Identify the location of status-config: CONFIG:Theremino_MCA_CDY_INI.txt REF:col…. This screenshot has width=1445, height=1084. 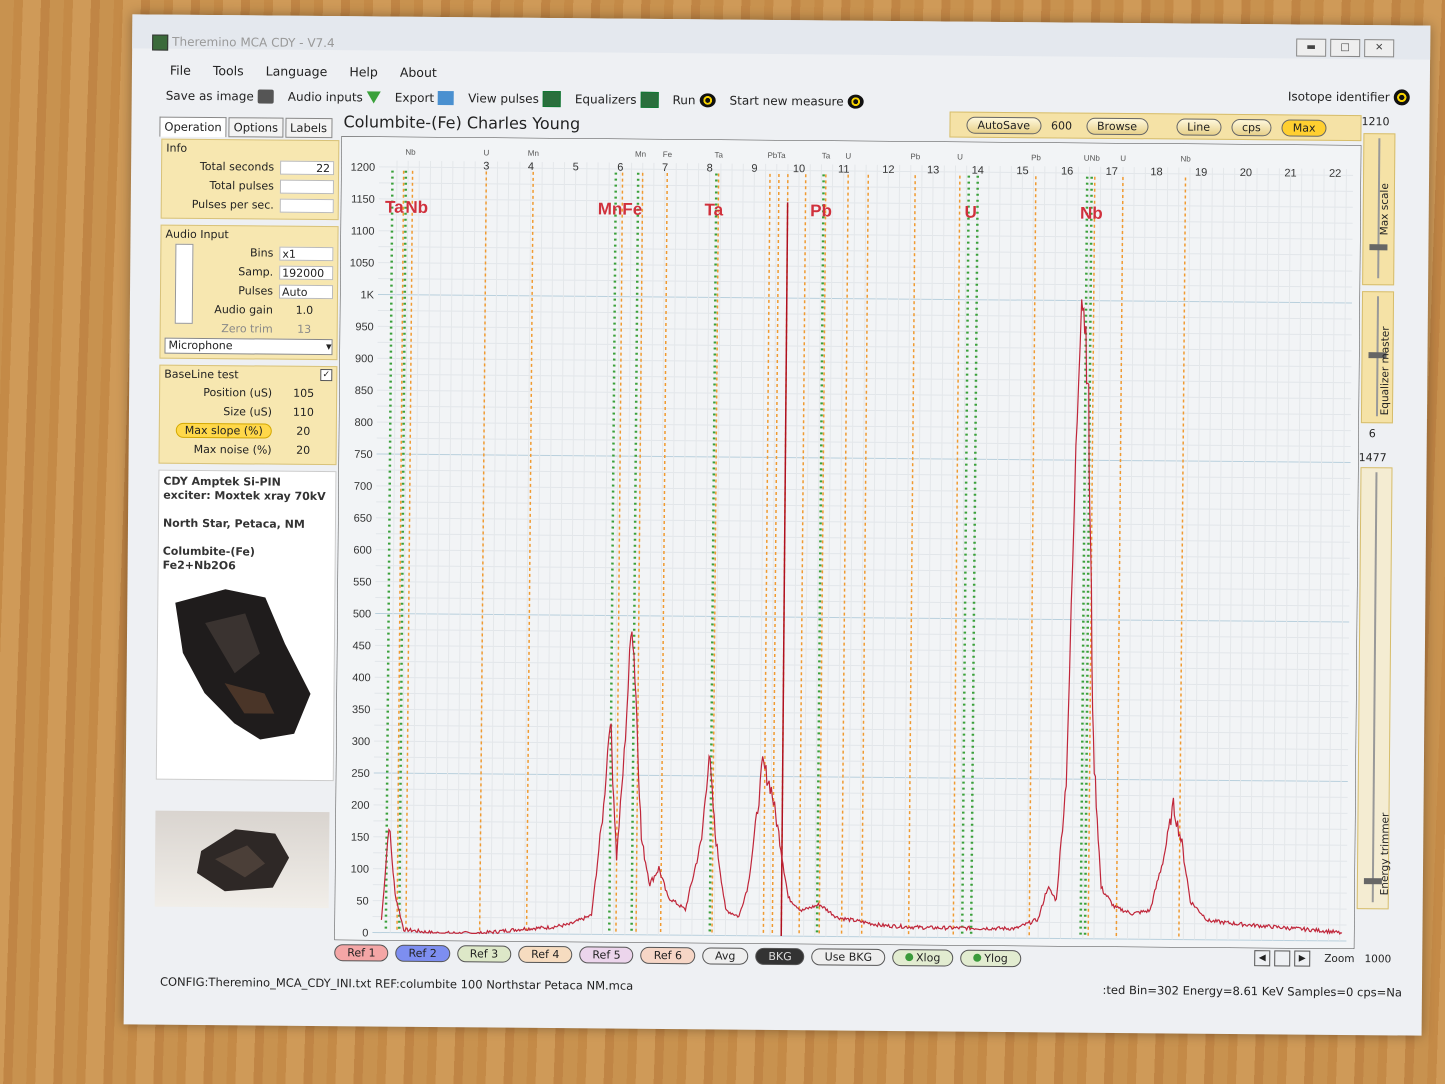
(396, 983).